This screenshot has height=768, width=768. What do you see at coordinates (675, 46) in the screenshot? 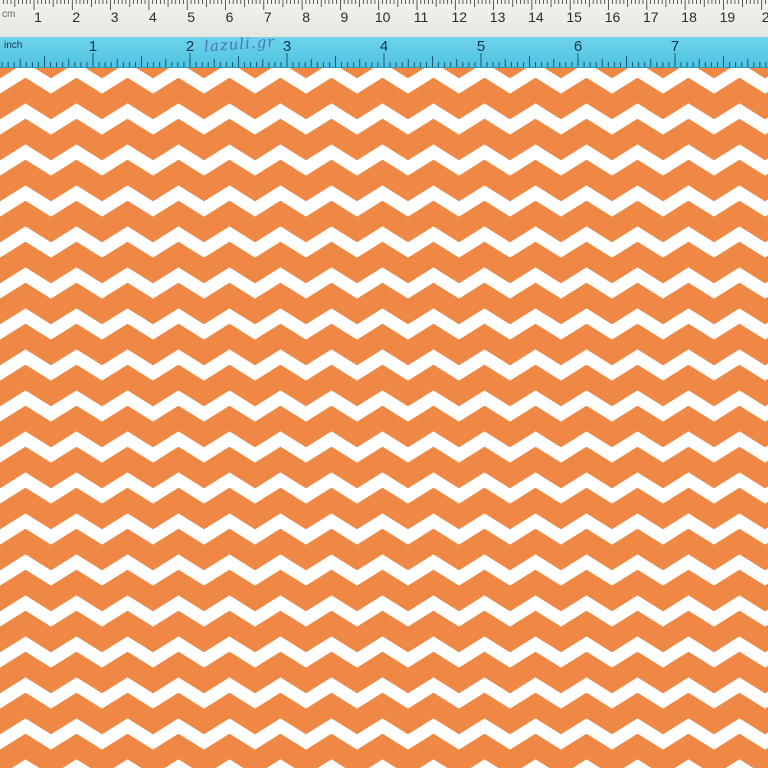
I see `inch-number: 7` at bounding box center [675, 46].